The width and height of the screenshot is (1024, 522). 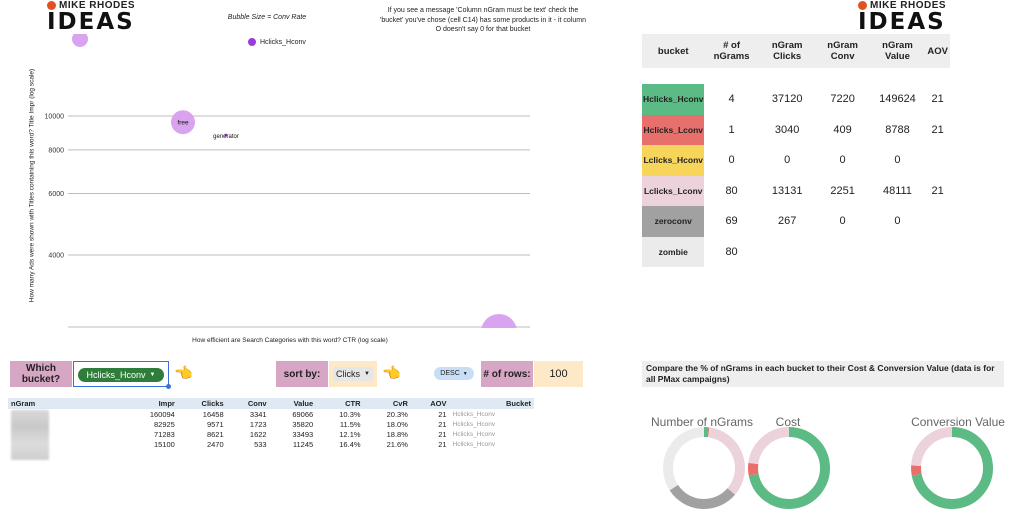 I want to click on bucket-value-cell: 267, so click(x=787, y=221).